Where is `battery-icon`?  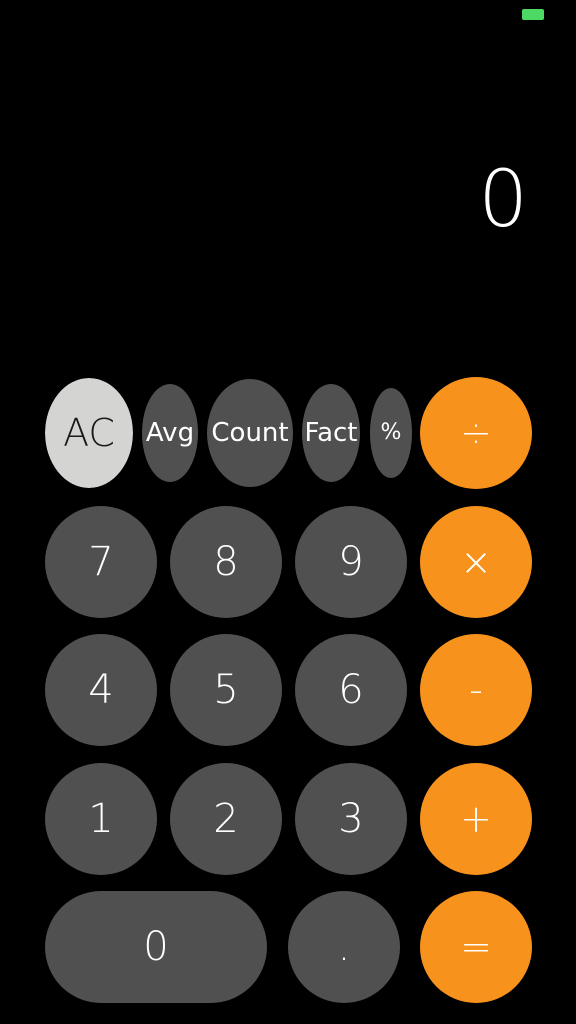
battery-icon is located at coordinates (533, 14).